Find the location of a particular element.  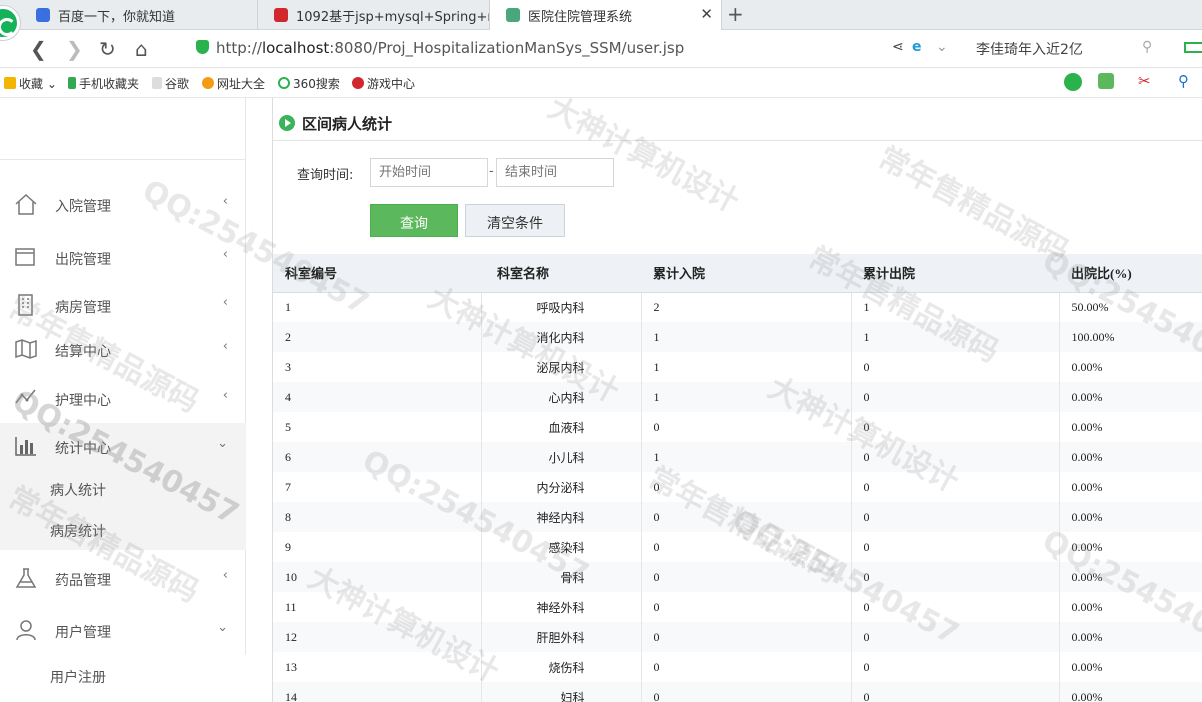

favorite-item: 游戏中心 is located at coordinates (383, 83).